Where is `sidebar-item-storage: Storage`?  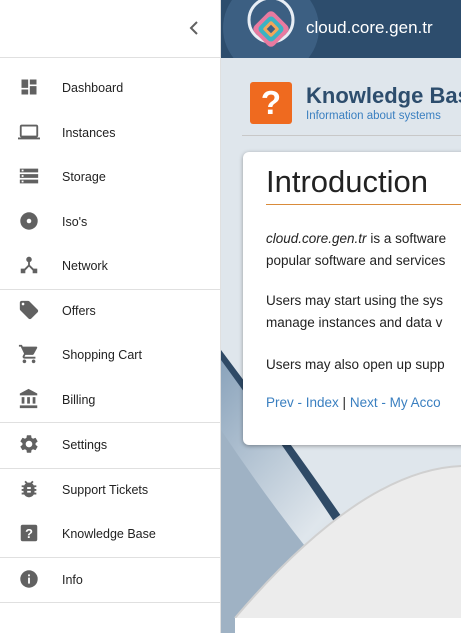
sidebar-item-storage: Storage is located at coordinates (110, 177).